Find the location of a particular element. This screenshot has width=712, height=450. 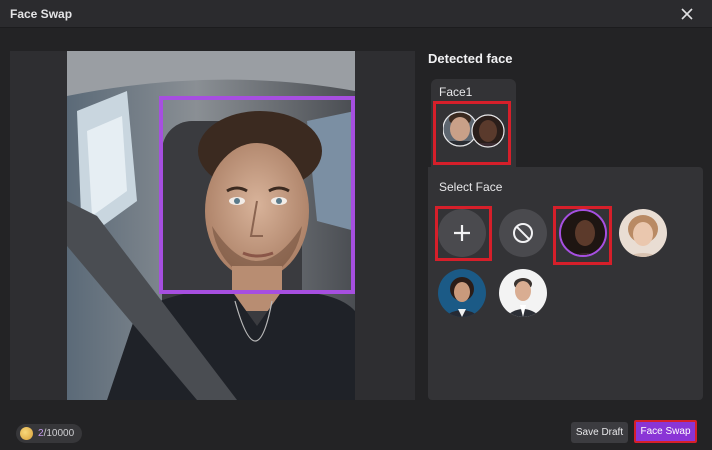

credits-badge: 2/10000 is located at coordinates (49, 433).